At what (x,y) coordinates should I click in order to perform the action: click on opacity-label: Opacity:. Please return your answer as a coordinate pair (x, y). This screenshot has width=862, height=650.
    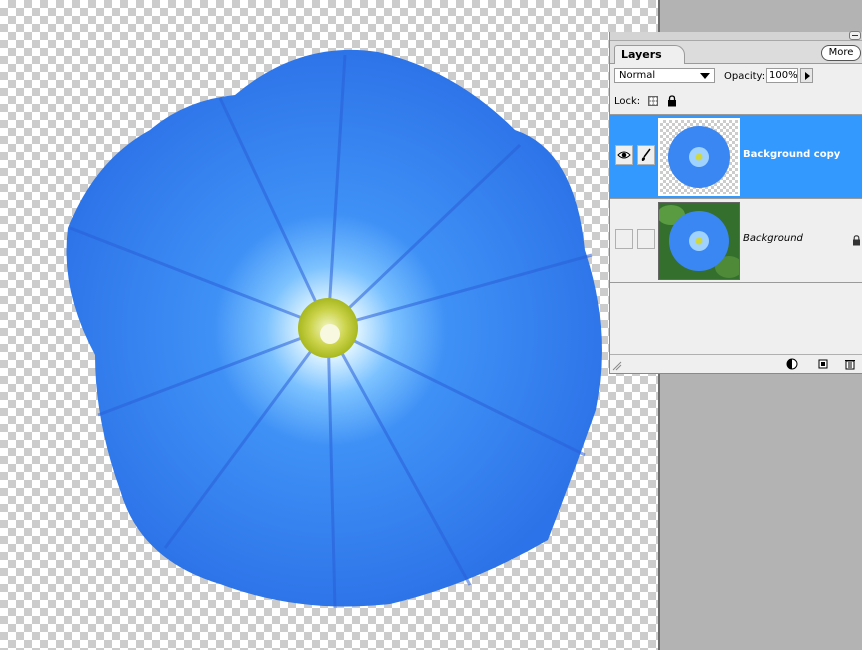
    Looking at the image, I should click on (745, 76).